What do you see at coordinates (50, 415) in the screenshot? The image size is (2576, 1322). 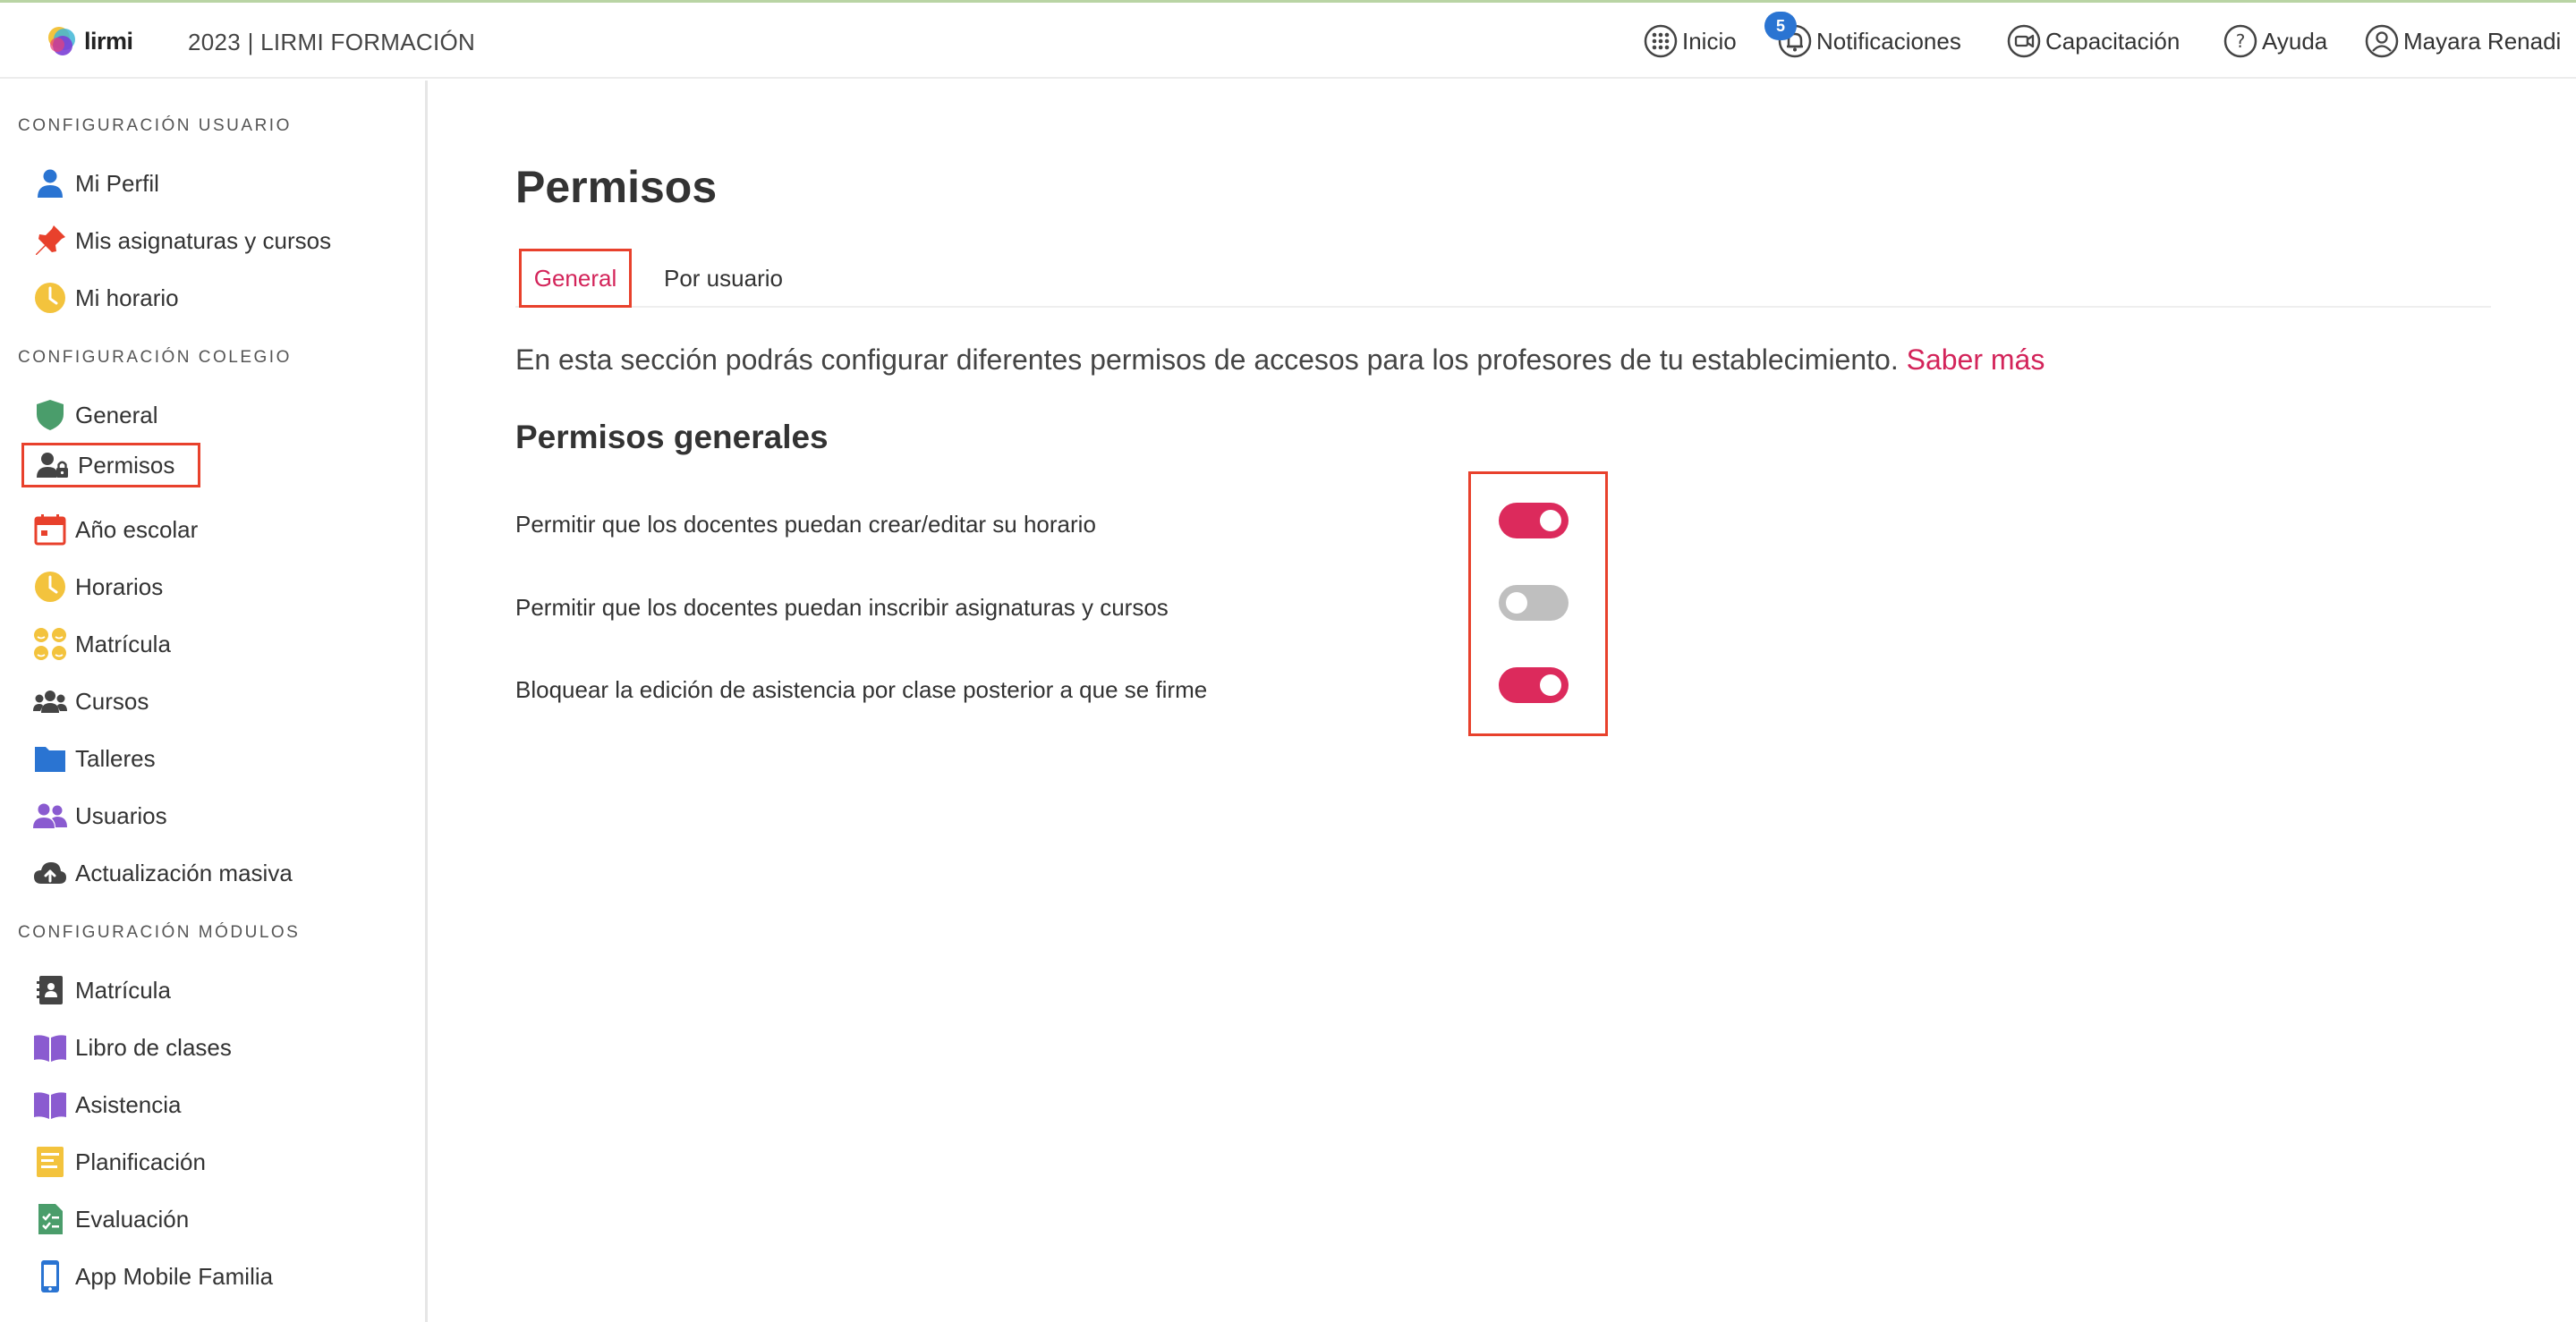 I see `shield-icon` at bounding box center [50, 415].